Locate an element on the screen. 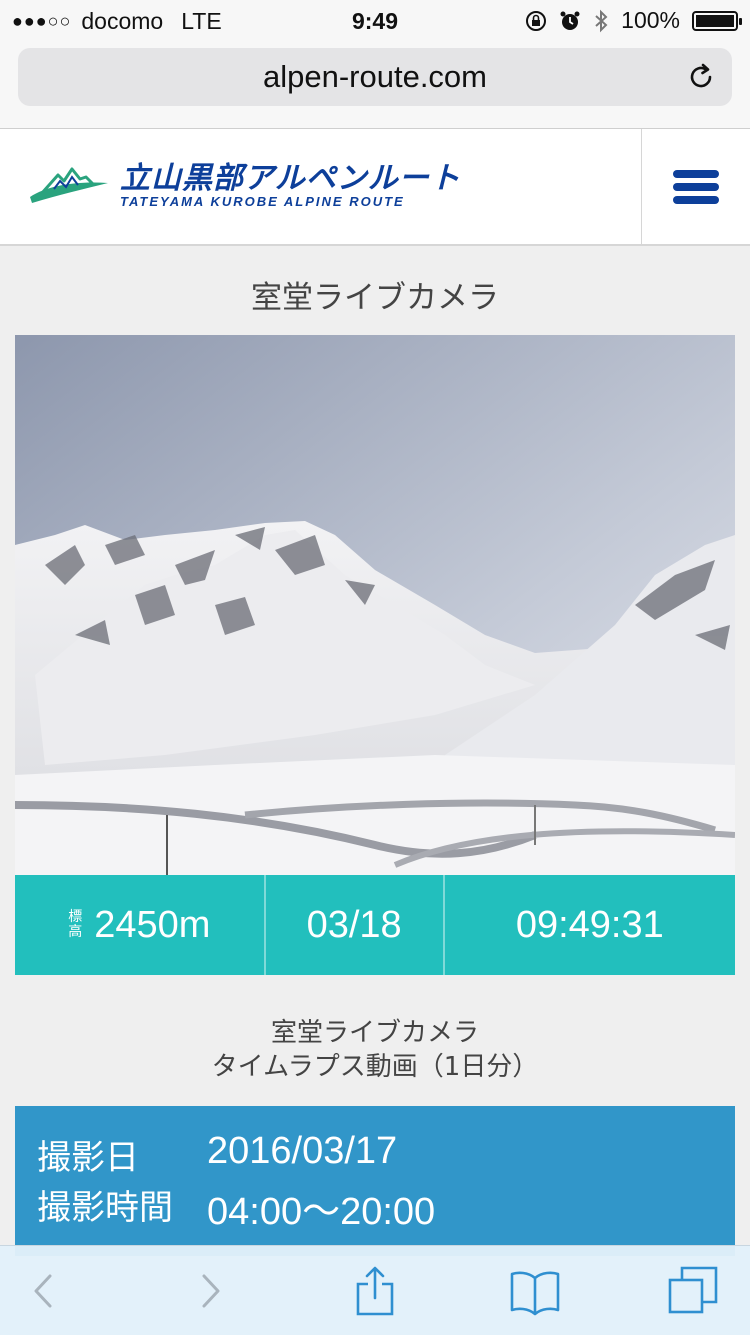  battery-percentage: 100% is located at coordinates (650, 20).